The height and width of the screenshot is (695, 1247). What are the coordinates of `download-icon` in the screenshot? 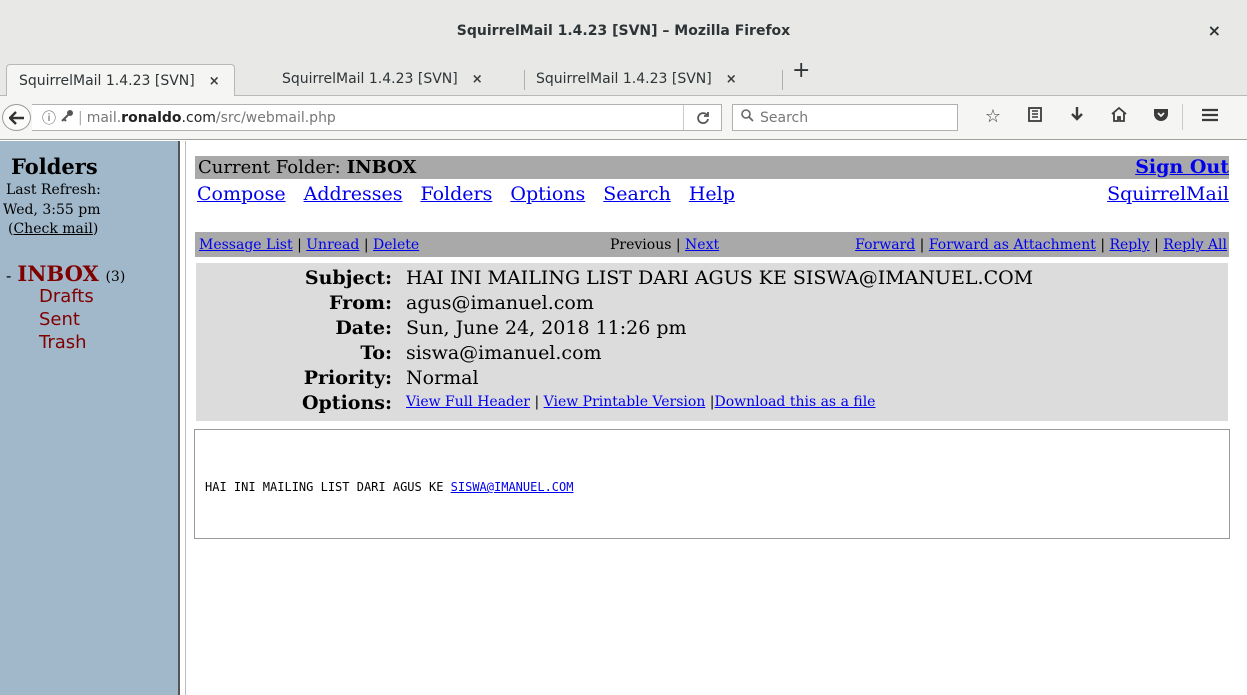 It's located at (1077, 118).